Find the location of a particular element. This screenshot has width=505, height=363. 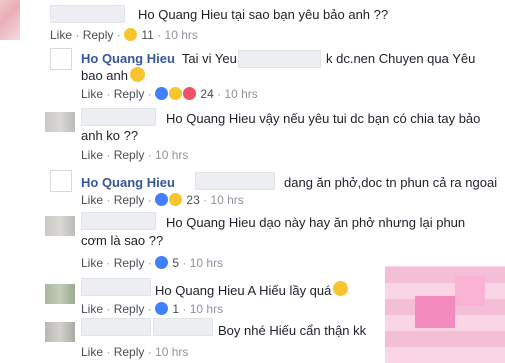

comment-meta: Like · Reply · 11 · 10 hrs is located at coordinates (124, 35).